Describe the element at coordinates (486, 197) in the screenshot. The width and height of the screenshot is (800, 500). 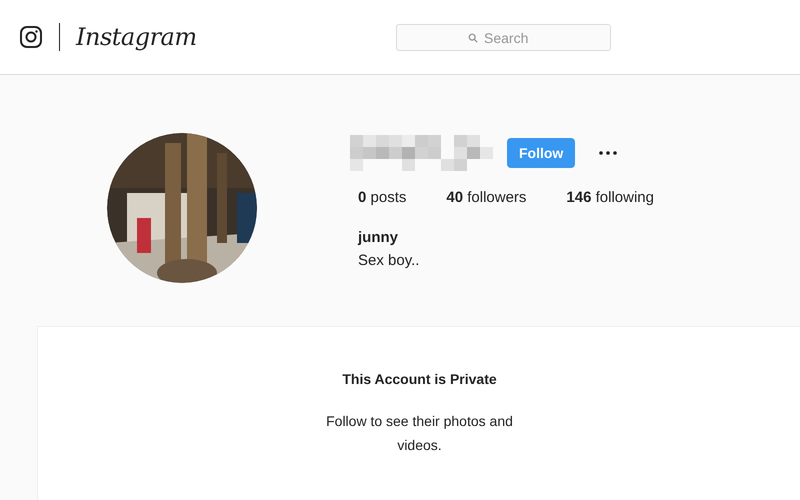
I see `stat-count: 40 followers` at that location.